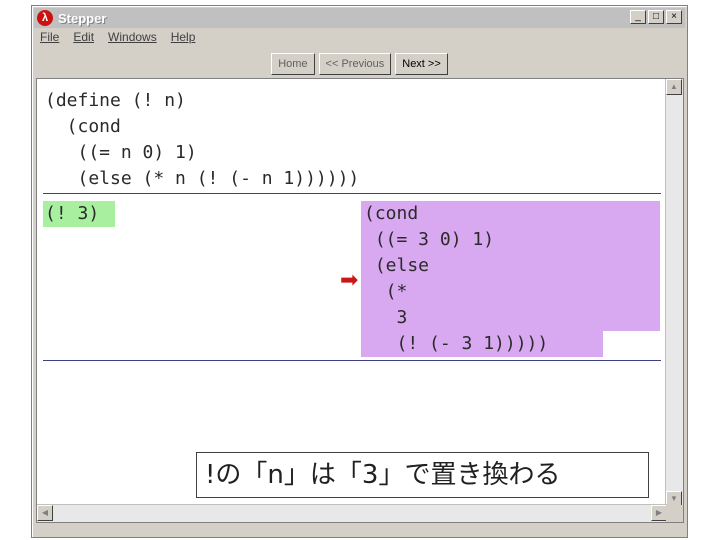  Describe the element at coordinates (352, 513) in the screenshot. I see `horizontal-scrollbar: ◀ ▶` at that location.